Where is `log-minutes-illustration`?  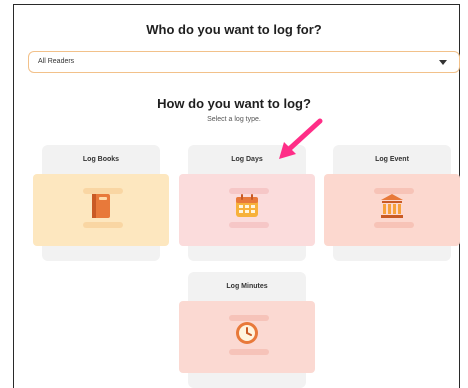 log-minutes-illustration is located at coordinates (247, 337).